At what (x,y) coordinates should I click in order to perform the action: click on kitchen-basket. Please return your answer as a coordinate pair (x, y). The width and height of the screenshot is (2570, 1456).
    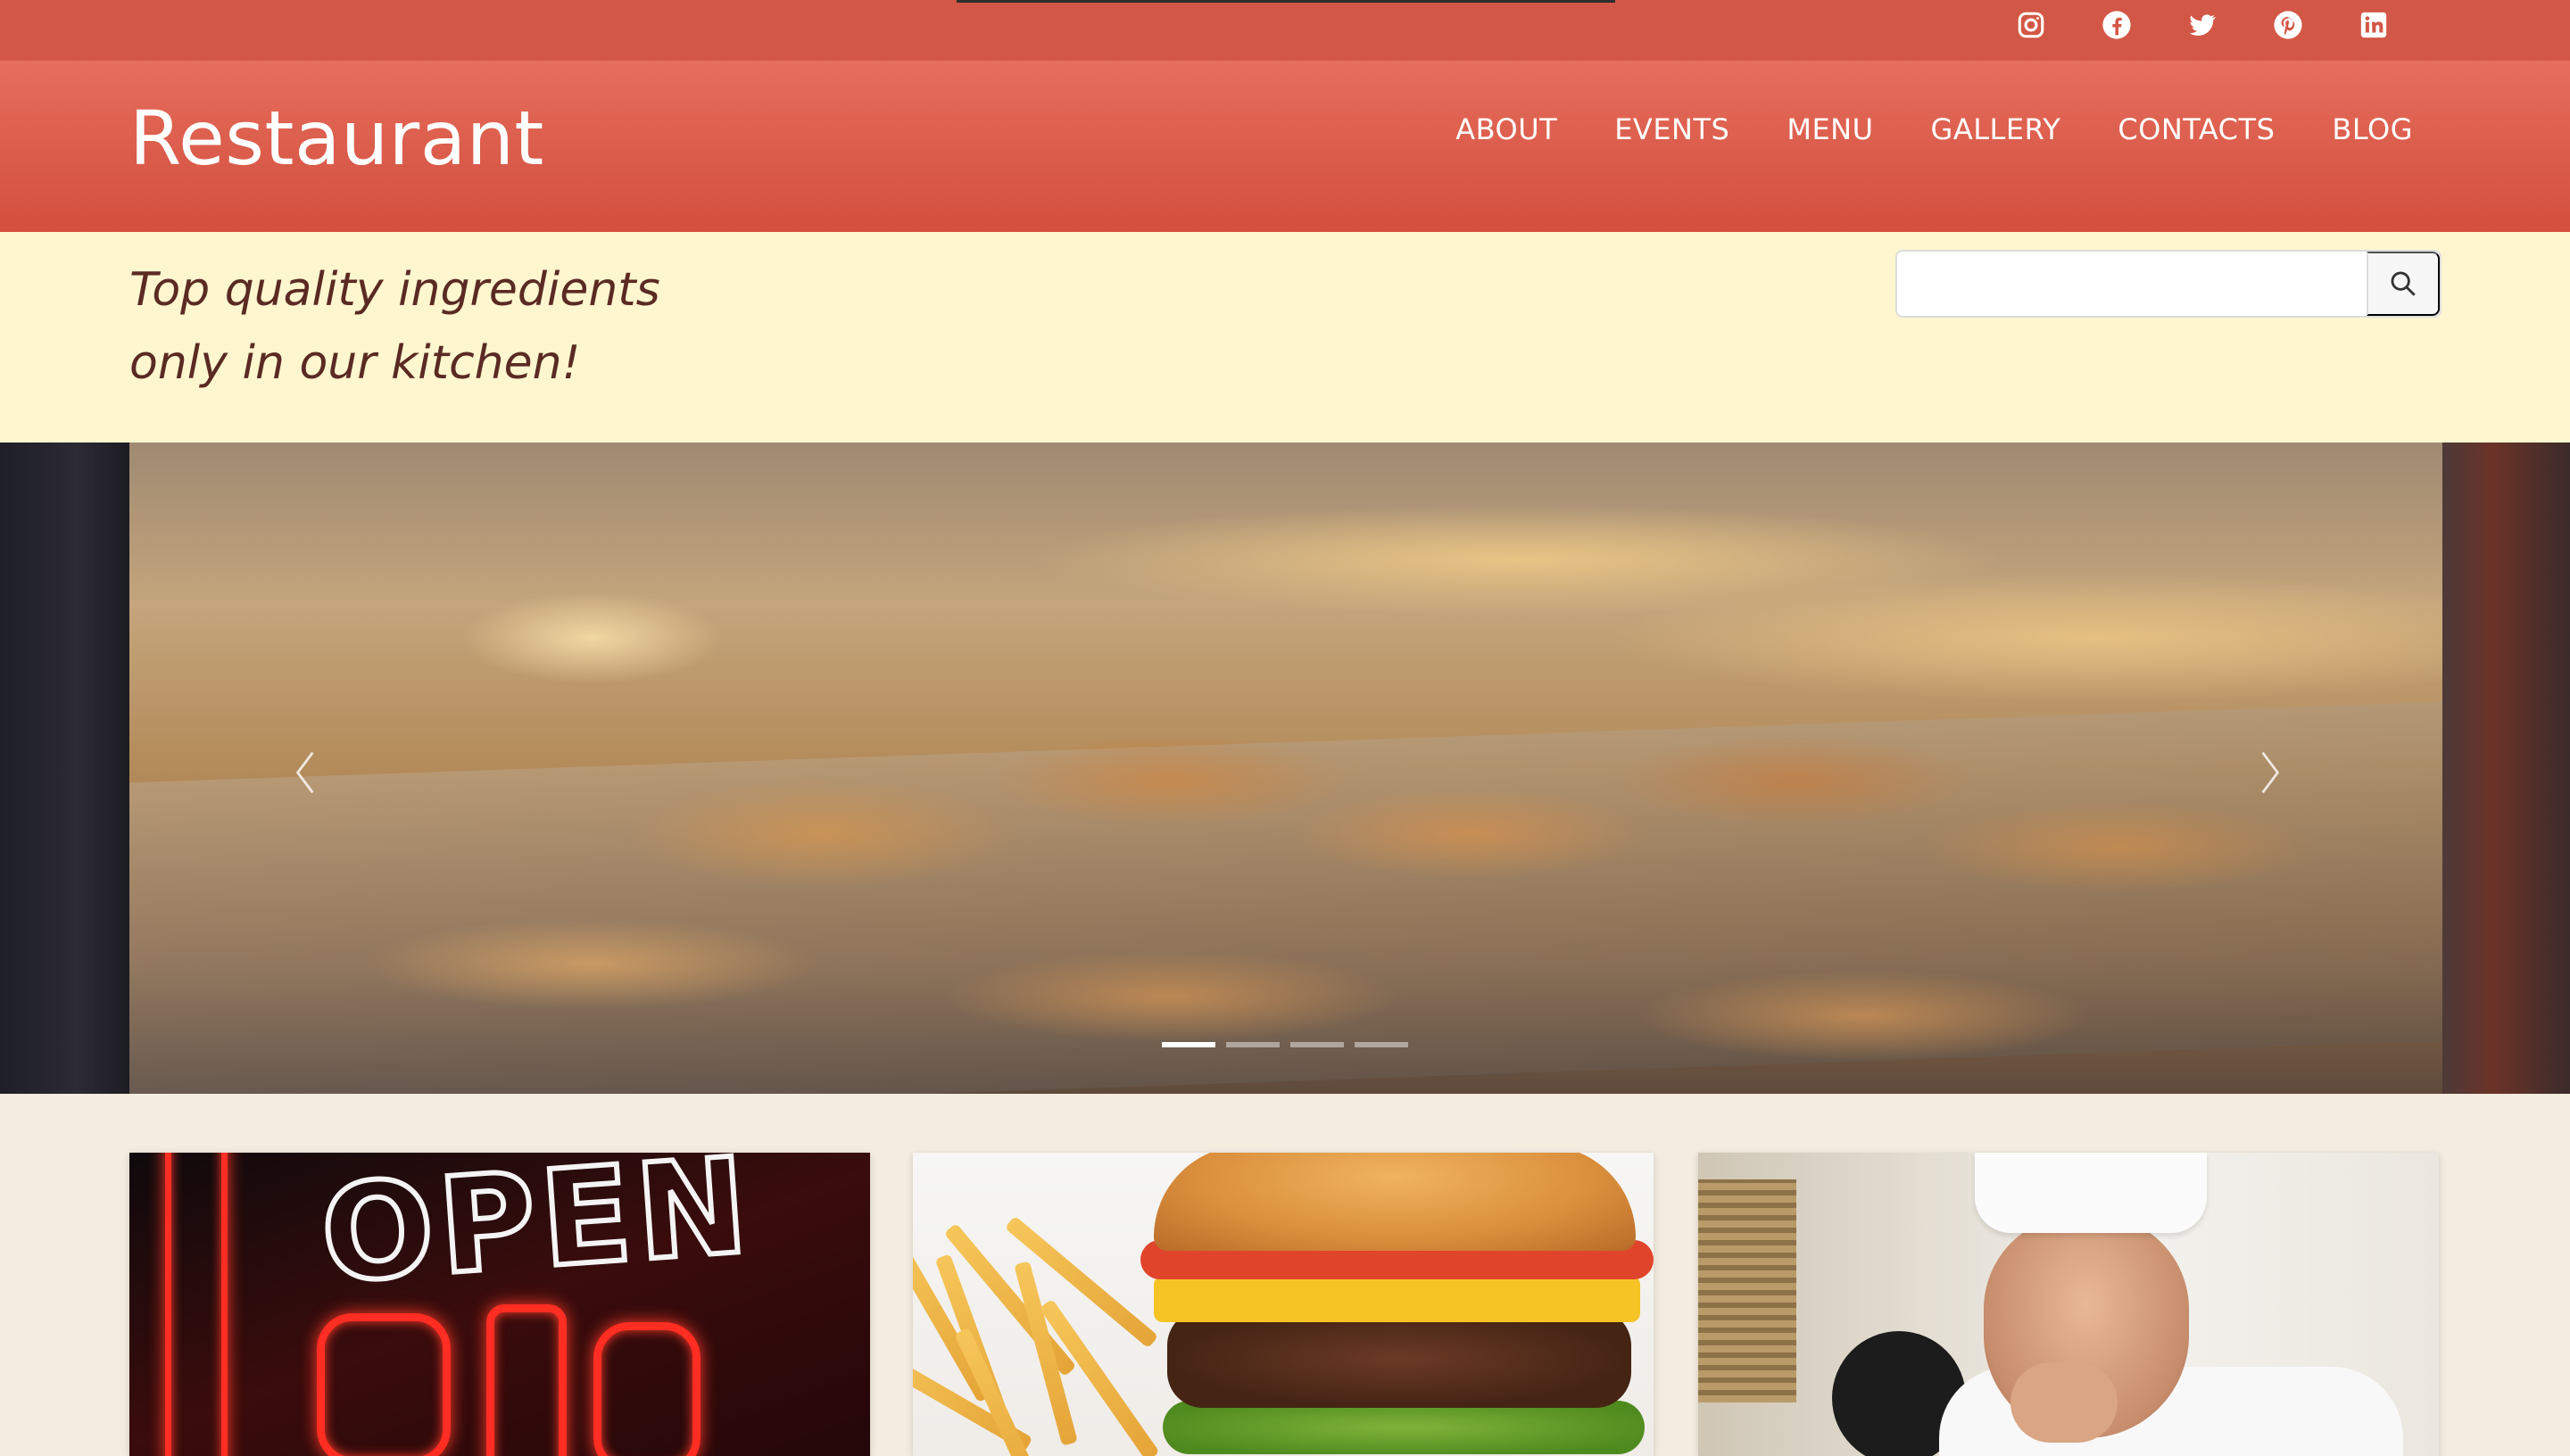
    Looking at the image, I should click on (1747, 1291).